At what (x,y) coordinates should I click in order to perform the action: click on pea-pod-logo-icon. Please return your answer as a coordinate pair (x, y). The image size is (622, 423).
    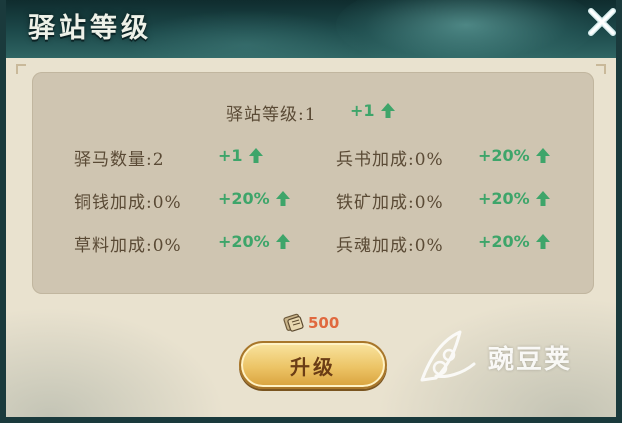
    Looking at the image, I should click on (448, 356).